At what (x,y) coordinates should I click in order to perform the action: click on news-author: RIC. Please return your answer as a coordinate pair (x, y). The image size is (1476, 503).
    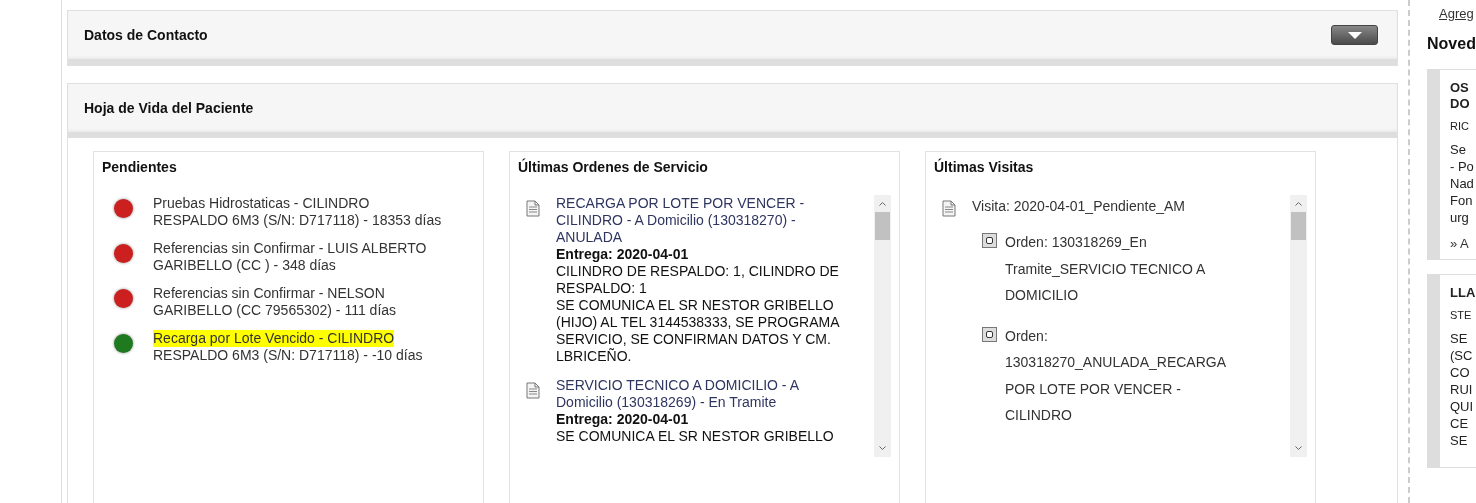
    Looking at the image, I should click on (1460, 126).